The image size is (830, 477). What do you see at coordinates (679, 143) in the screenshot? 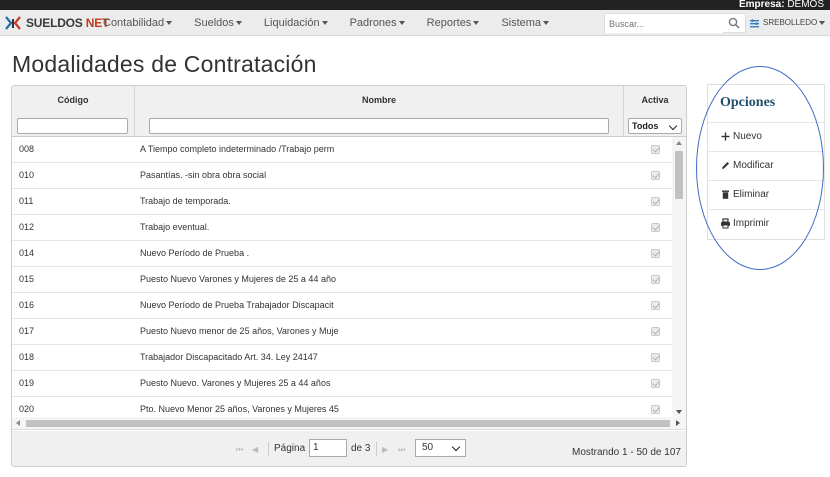
I see `scroll-up-icon` at bounding box center [679, 143].